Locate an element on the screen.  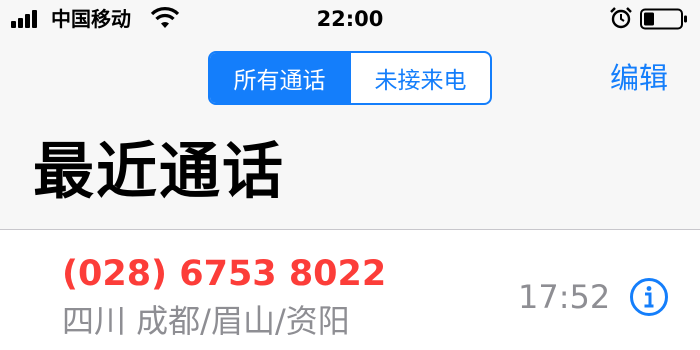
segment-all-calls: 所有通话 is located at coordinates (279, 78).